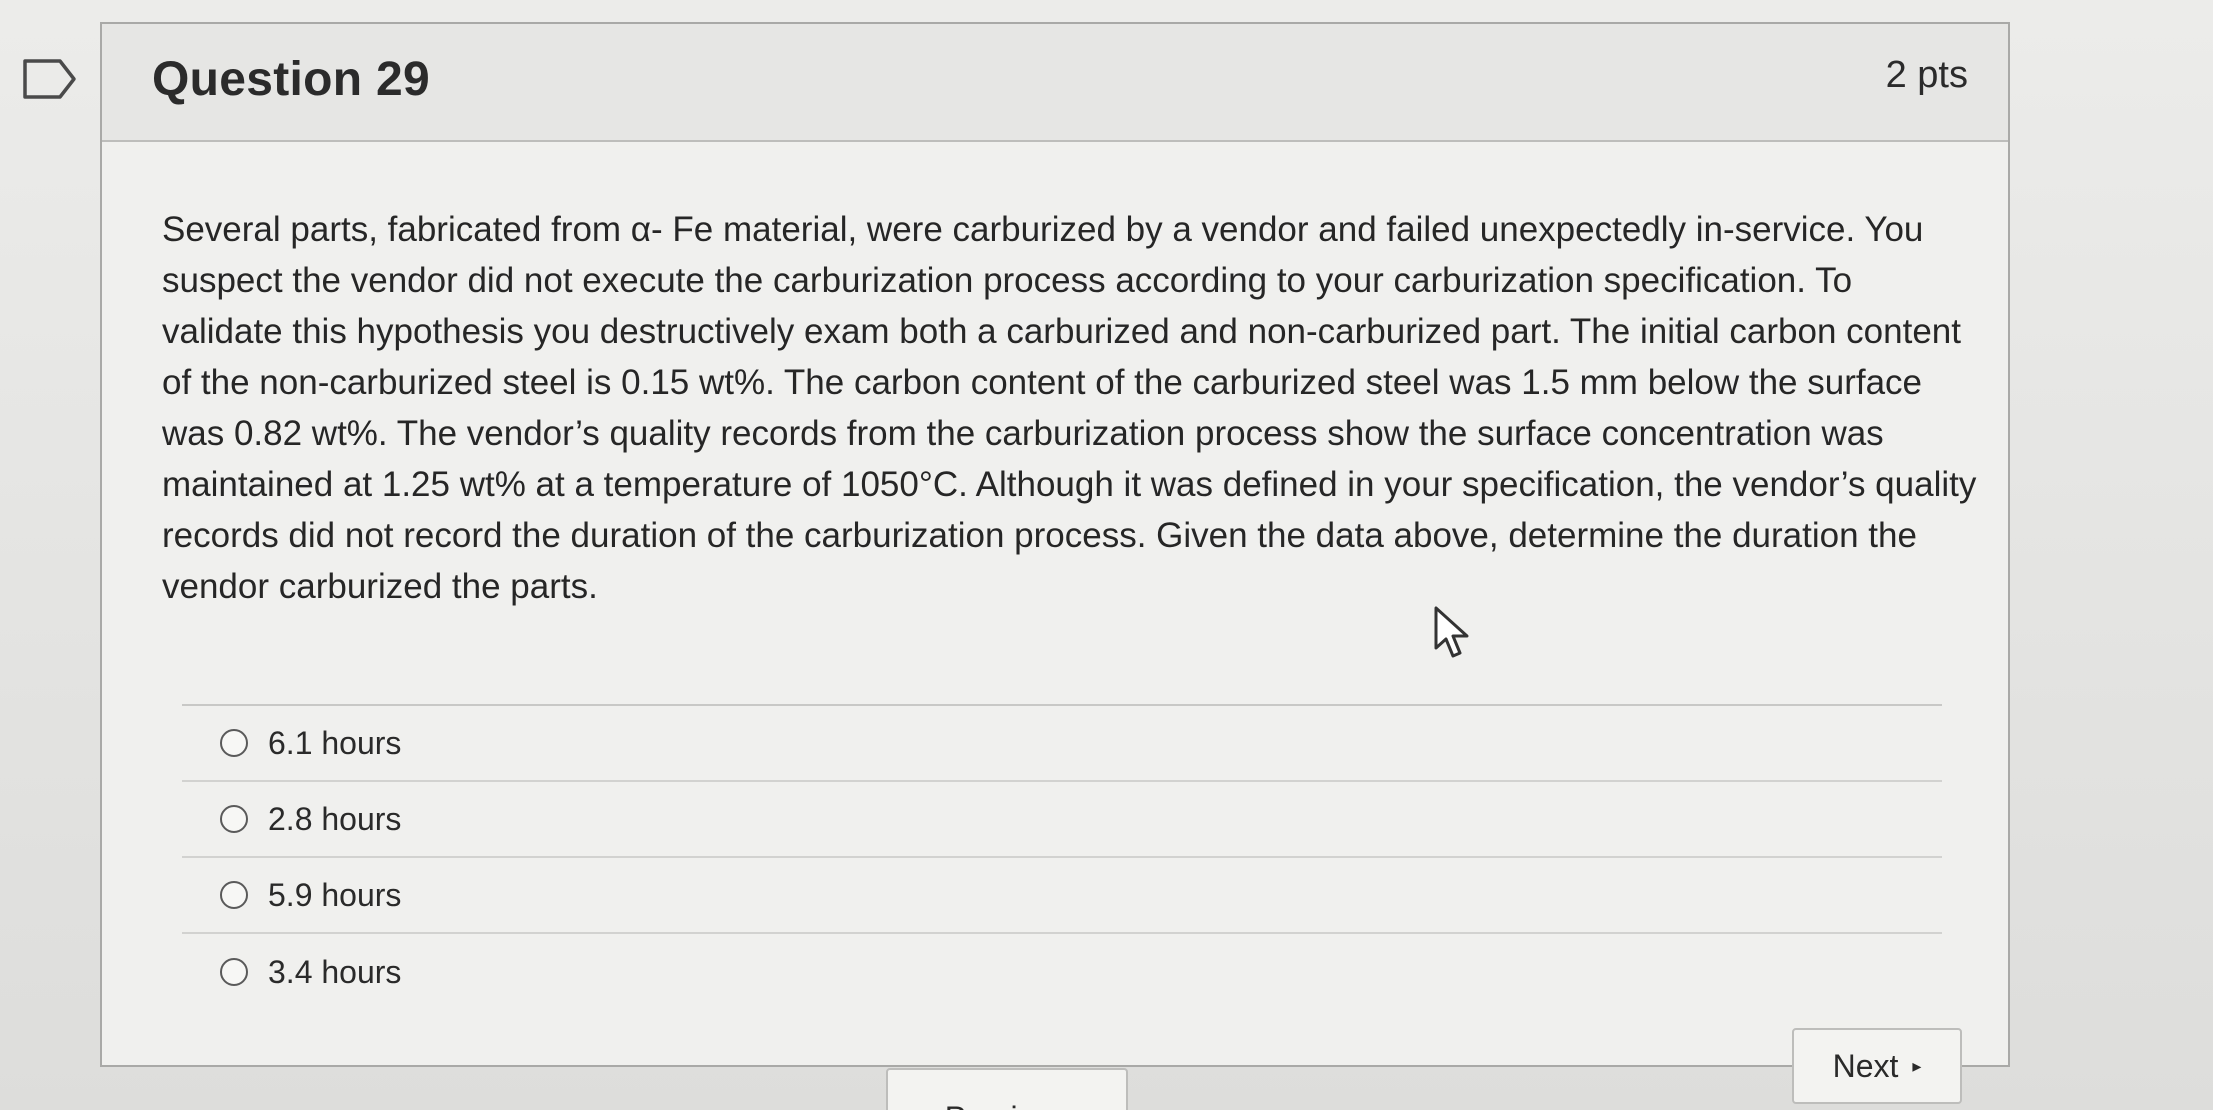 Image resolution: width=2213 pixels, height=1110 pixels. What do you see at coordinates (1062, 896) in the screenshot?
I see `answer-option: 5.9 hours` at bounding box center [1062, 896].